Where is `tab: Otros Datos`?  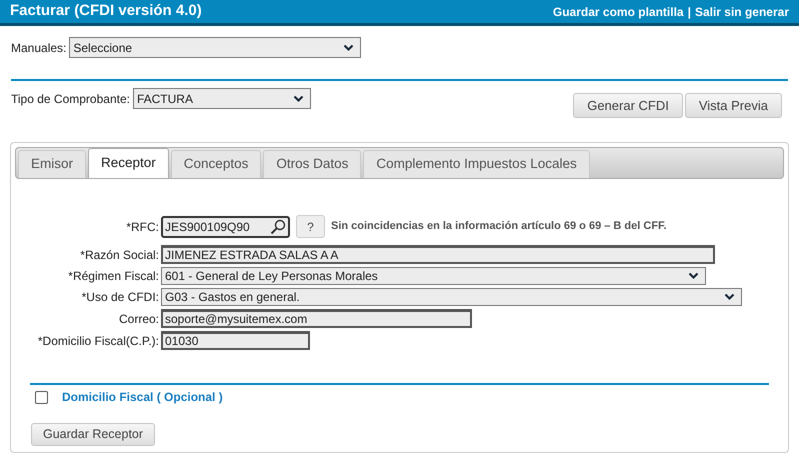
tab: Otros Datos is located at coordinates (312, 164).